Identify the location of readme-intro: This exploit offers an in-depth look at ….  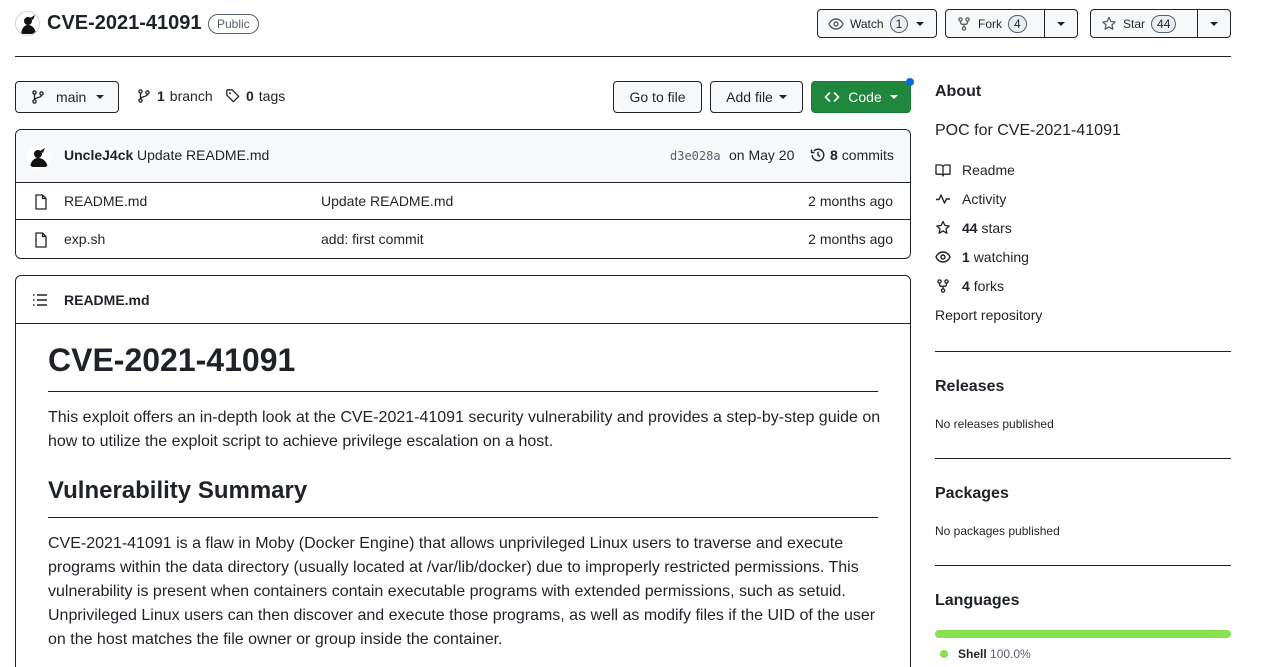
(464, 429).